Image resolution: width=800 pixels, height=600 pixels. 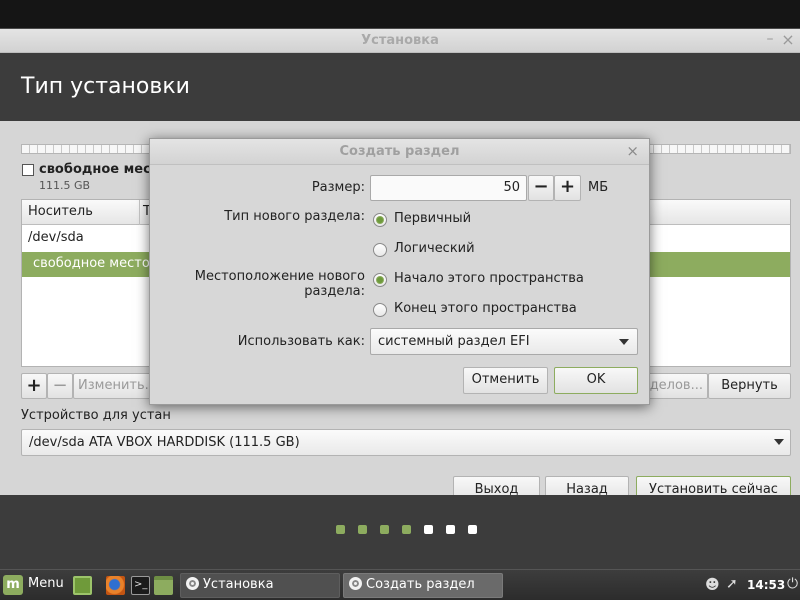 I want to click on terminal-icon: >_, so click(x=140, y=585).